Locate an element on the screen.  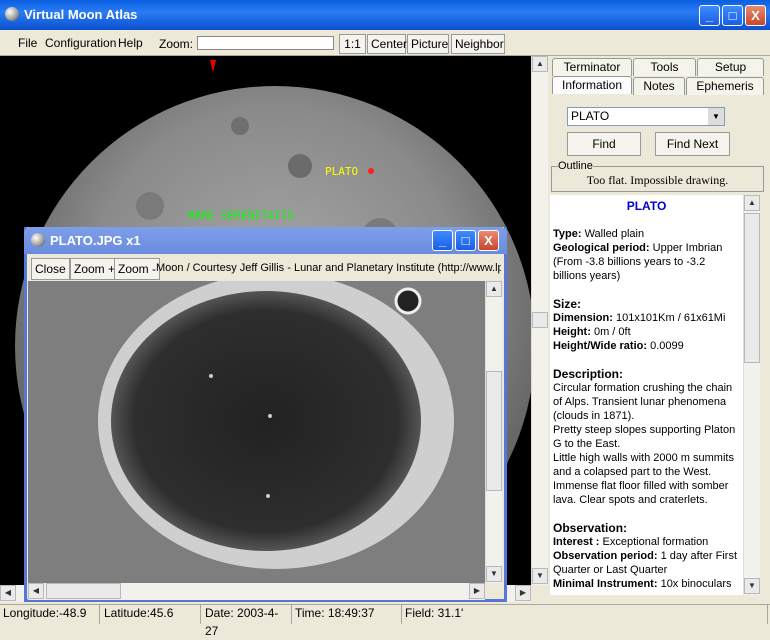
mare-serenitatis-label: MARE SERENITATIS is located at coordinates (241, 215).